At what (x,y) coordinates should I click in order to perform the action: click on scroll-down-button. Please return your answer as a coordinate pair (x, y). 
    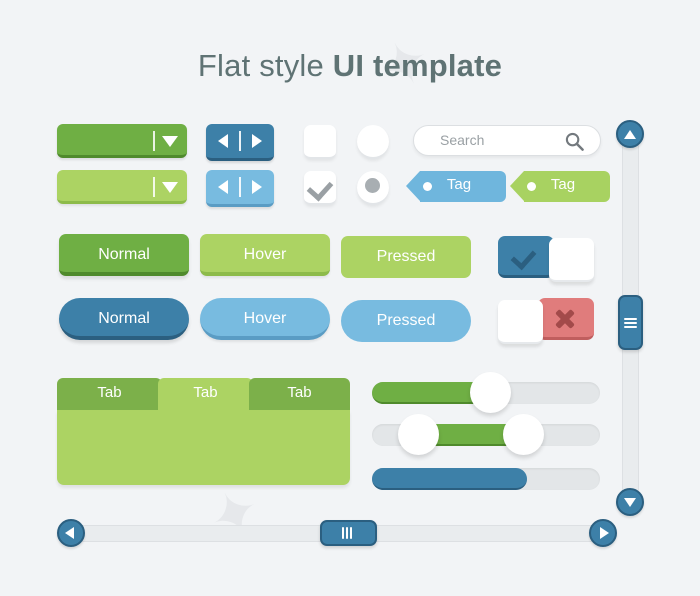
    Looking at the image, I should click on (630, 502).